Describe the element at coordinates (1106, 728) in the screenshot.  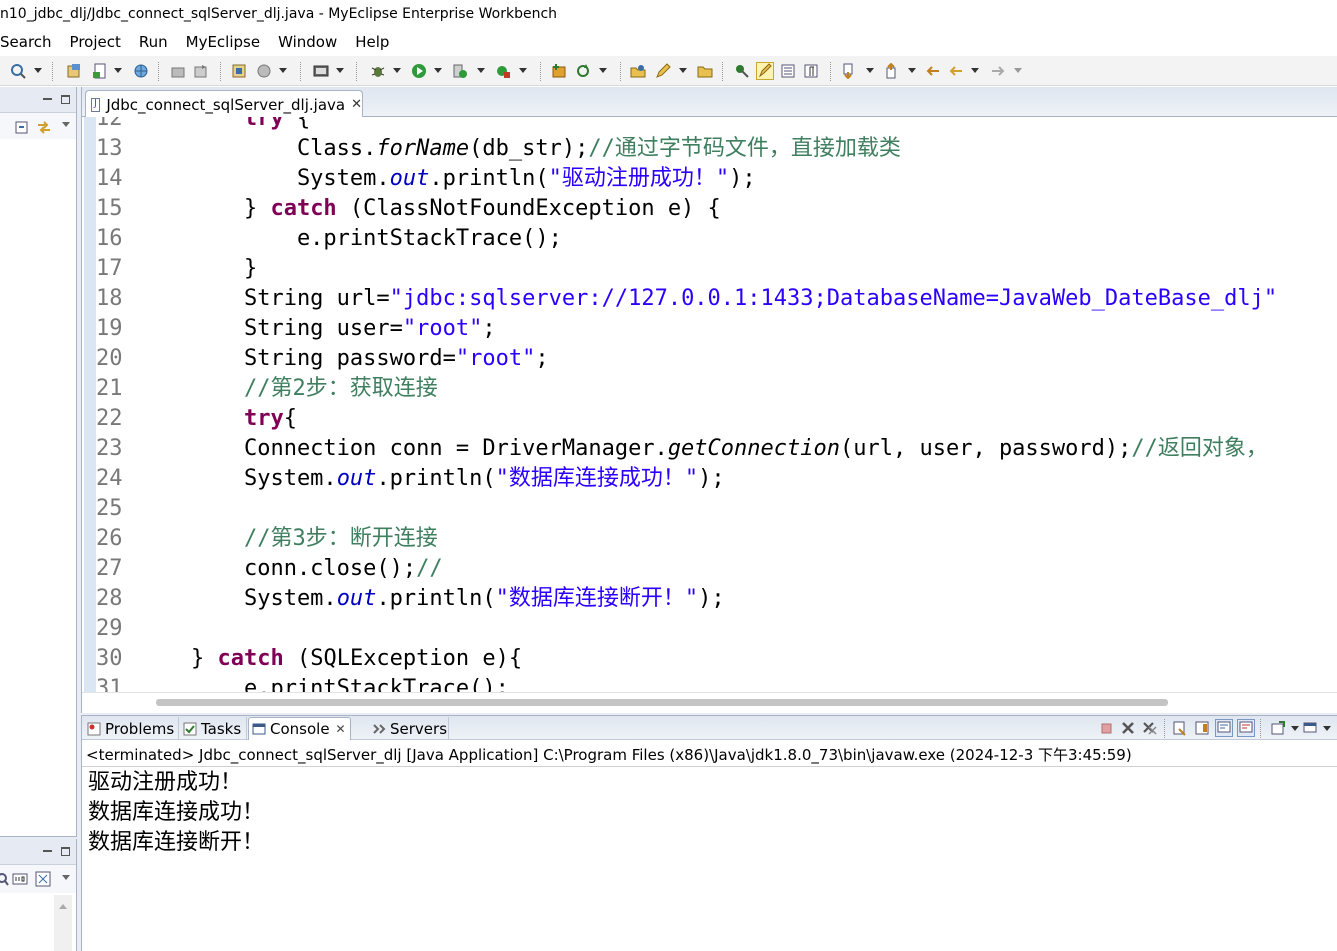
I see `terminate-icon` at that location.